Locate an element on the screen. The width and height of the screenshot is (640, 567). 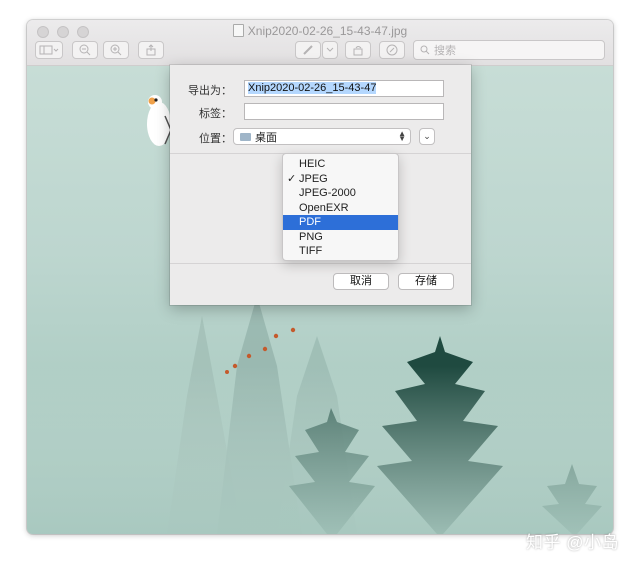
format-menu-item: TIFF is located at coordinates (340, 251).